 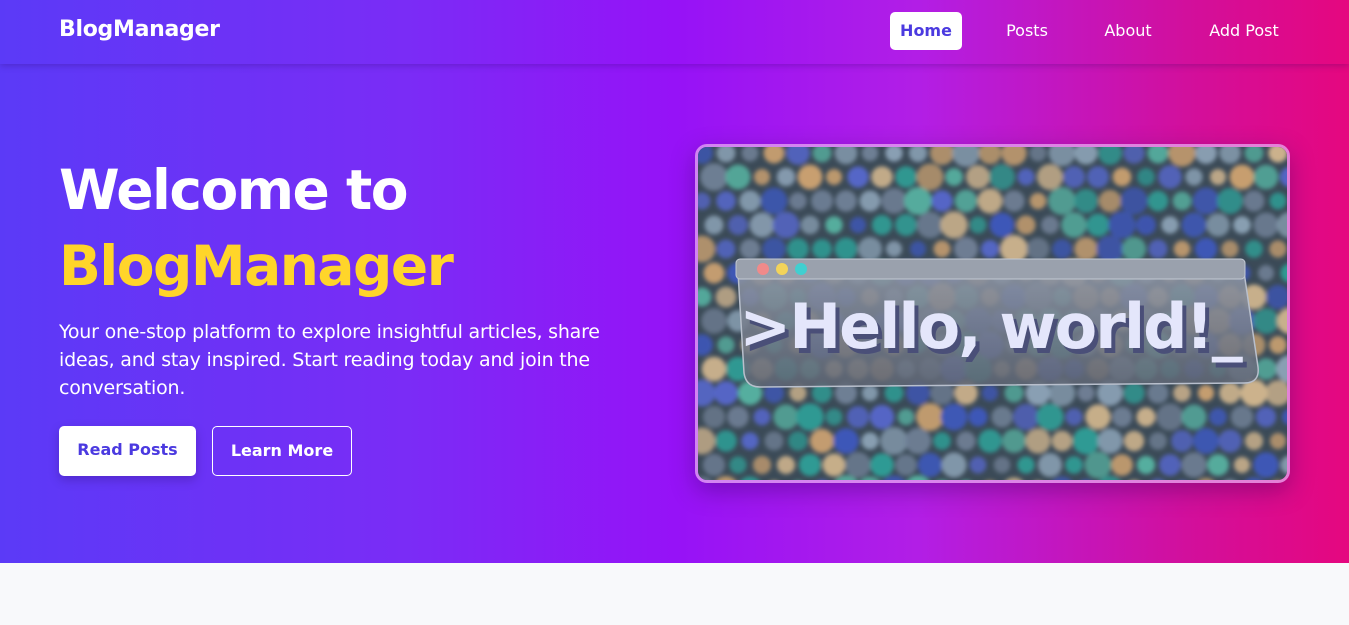 I want to click on hero-title-brand: BlogManager, so click(x=256, y=266).